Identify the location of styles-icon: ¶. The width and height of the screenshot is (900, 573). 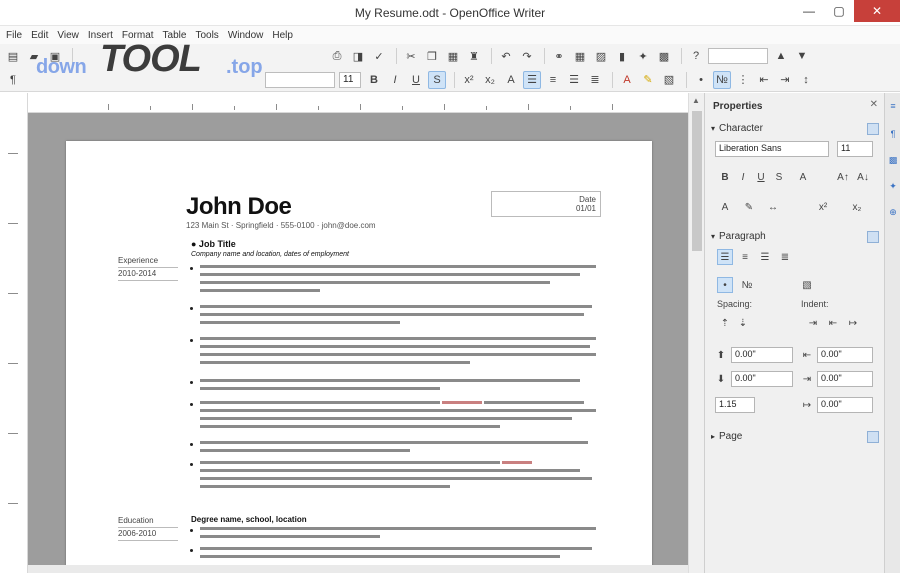
(13, 80).